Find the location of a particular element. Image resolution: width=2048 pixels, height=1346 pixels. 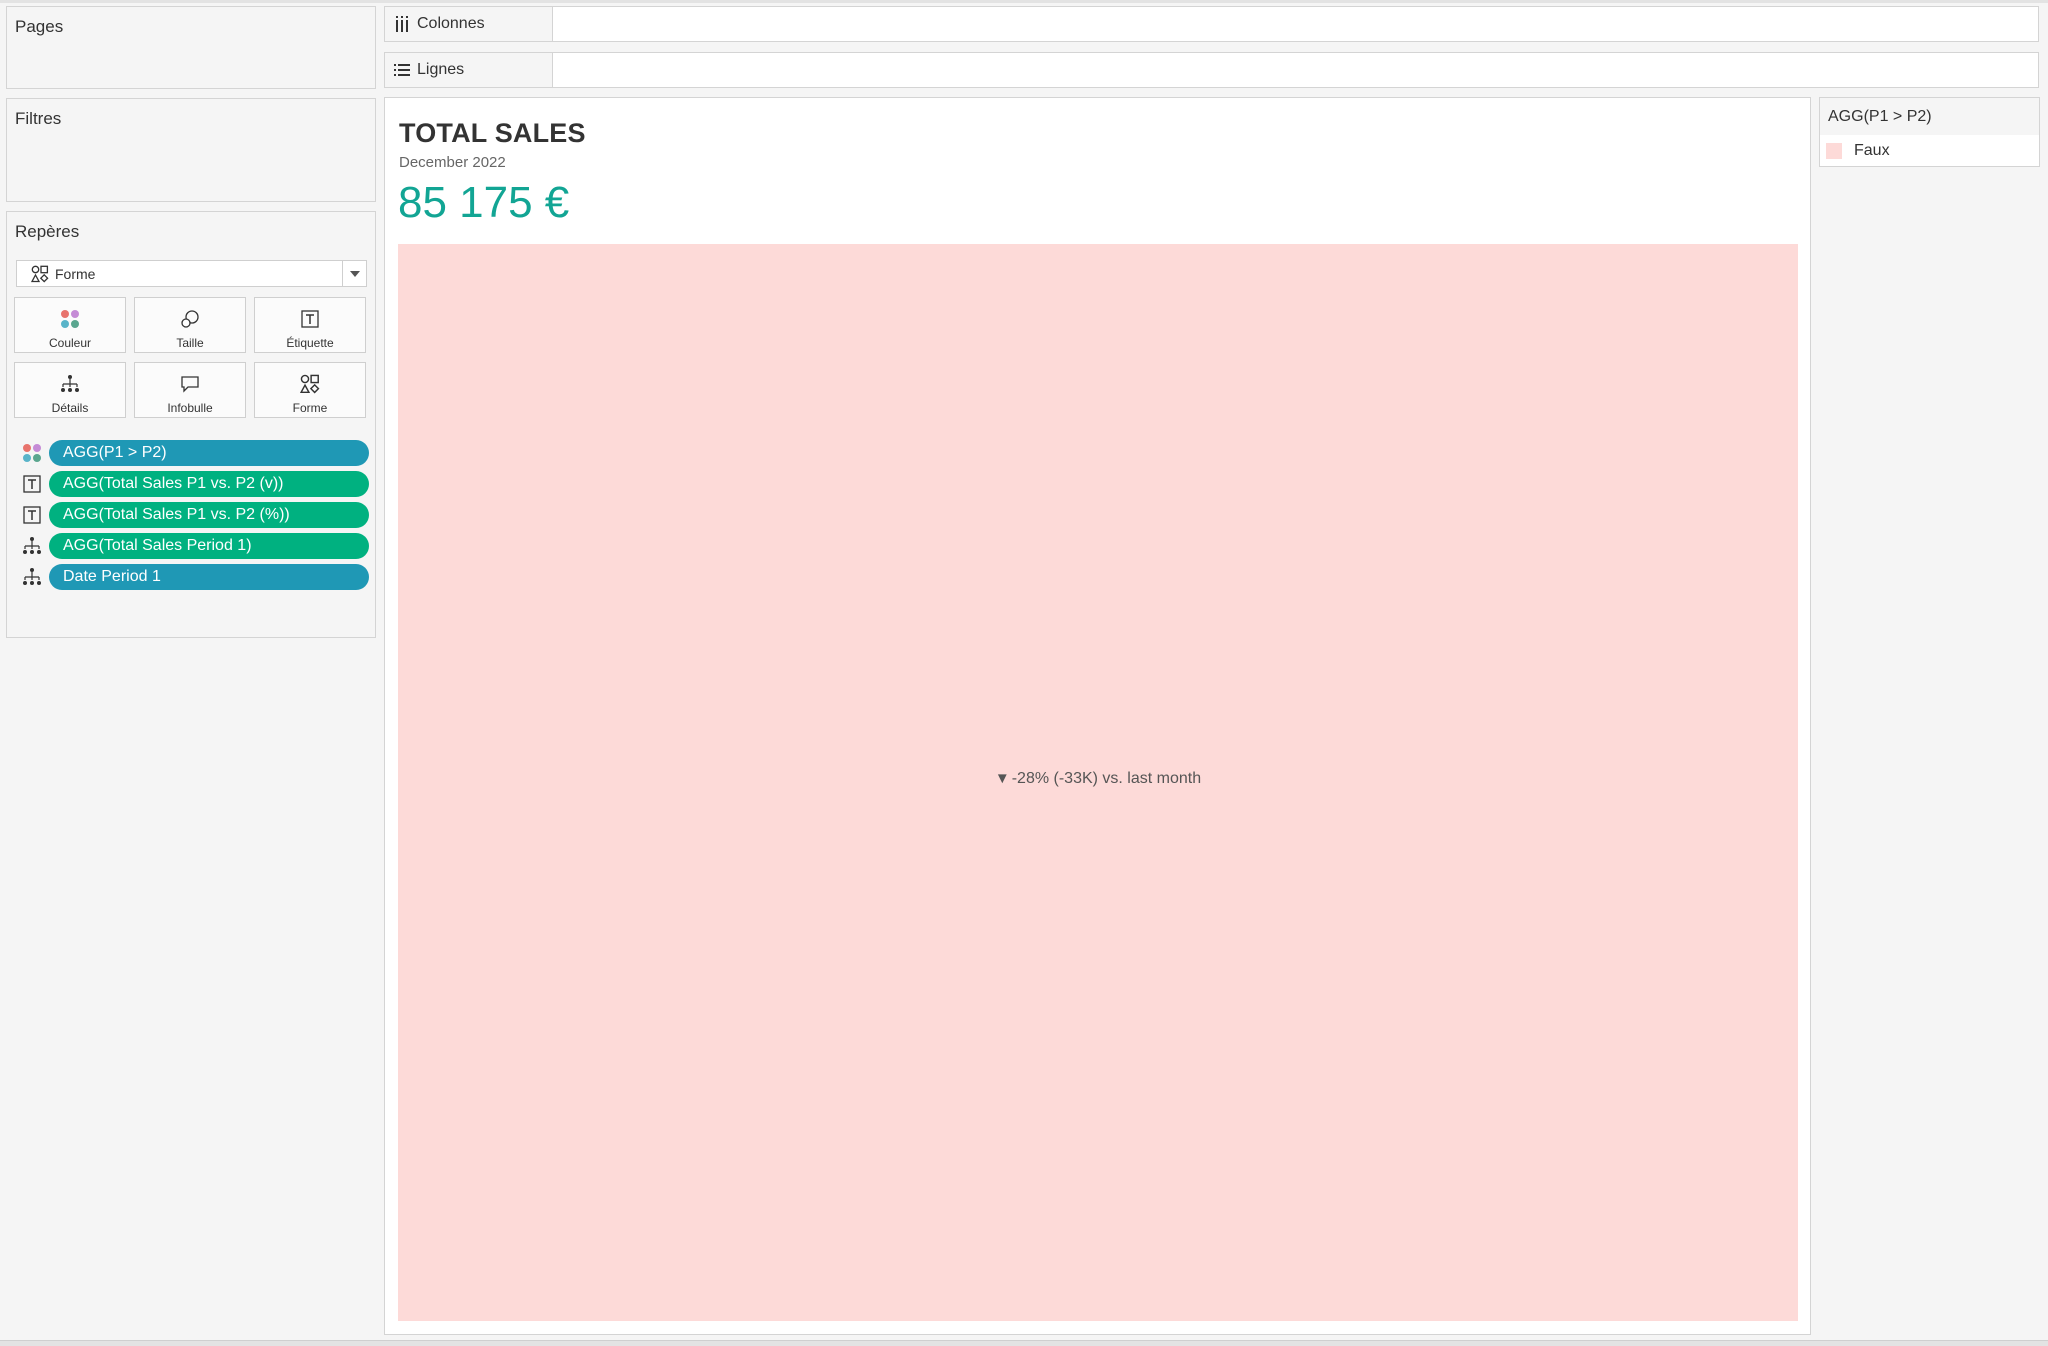

tooltip-icon is located at coordinates (190, 384).